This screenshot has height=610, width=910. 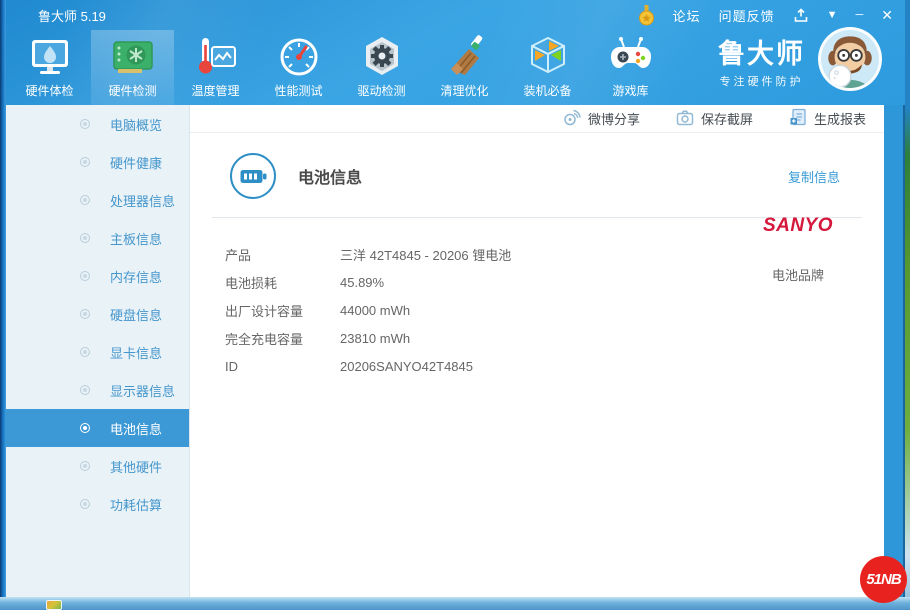 What do you see at coordinates (850, 59) in the screenshot?
I see `mascot-avatar` at bounding box center [850, 59].